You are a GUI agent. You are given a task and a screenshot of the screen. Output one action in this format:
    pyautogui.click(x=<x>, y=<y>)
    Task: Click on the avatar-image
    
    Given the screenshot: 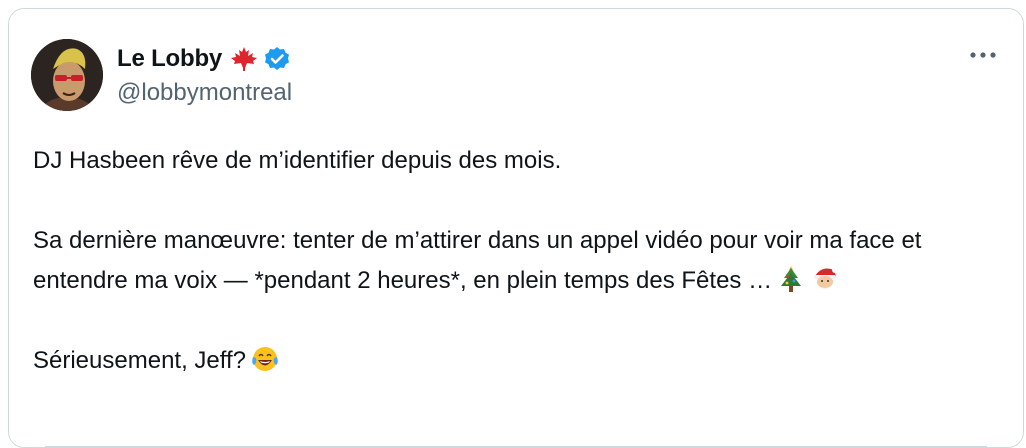 What is the action you would take?
    pyautogui.click(x=67, y=75)
    